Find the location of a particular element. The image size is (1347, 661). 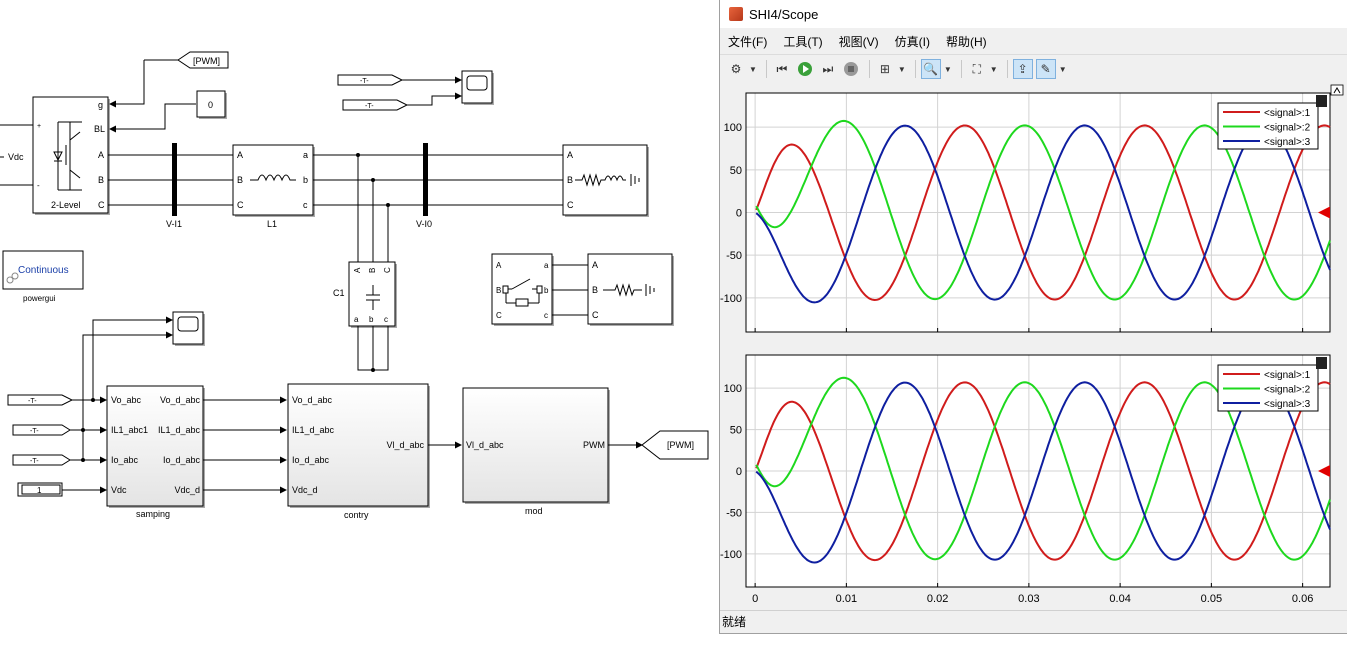

menu-view: 视图(V) is located at coordinates (859, 41).